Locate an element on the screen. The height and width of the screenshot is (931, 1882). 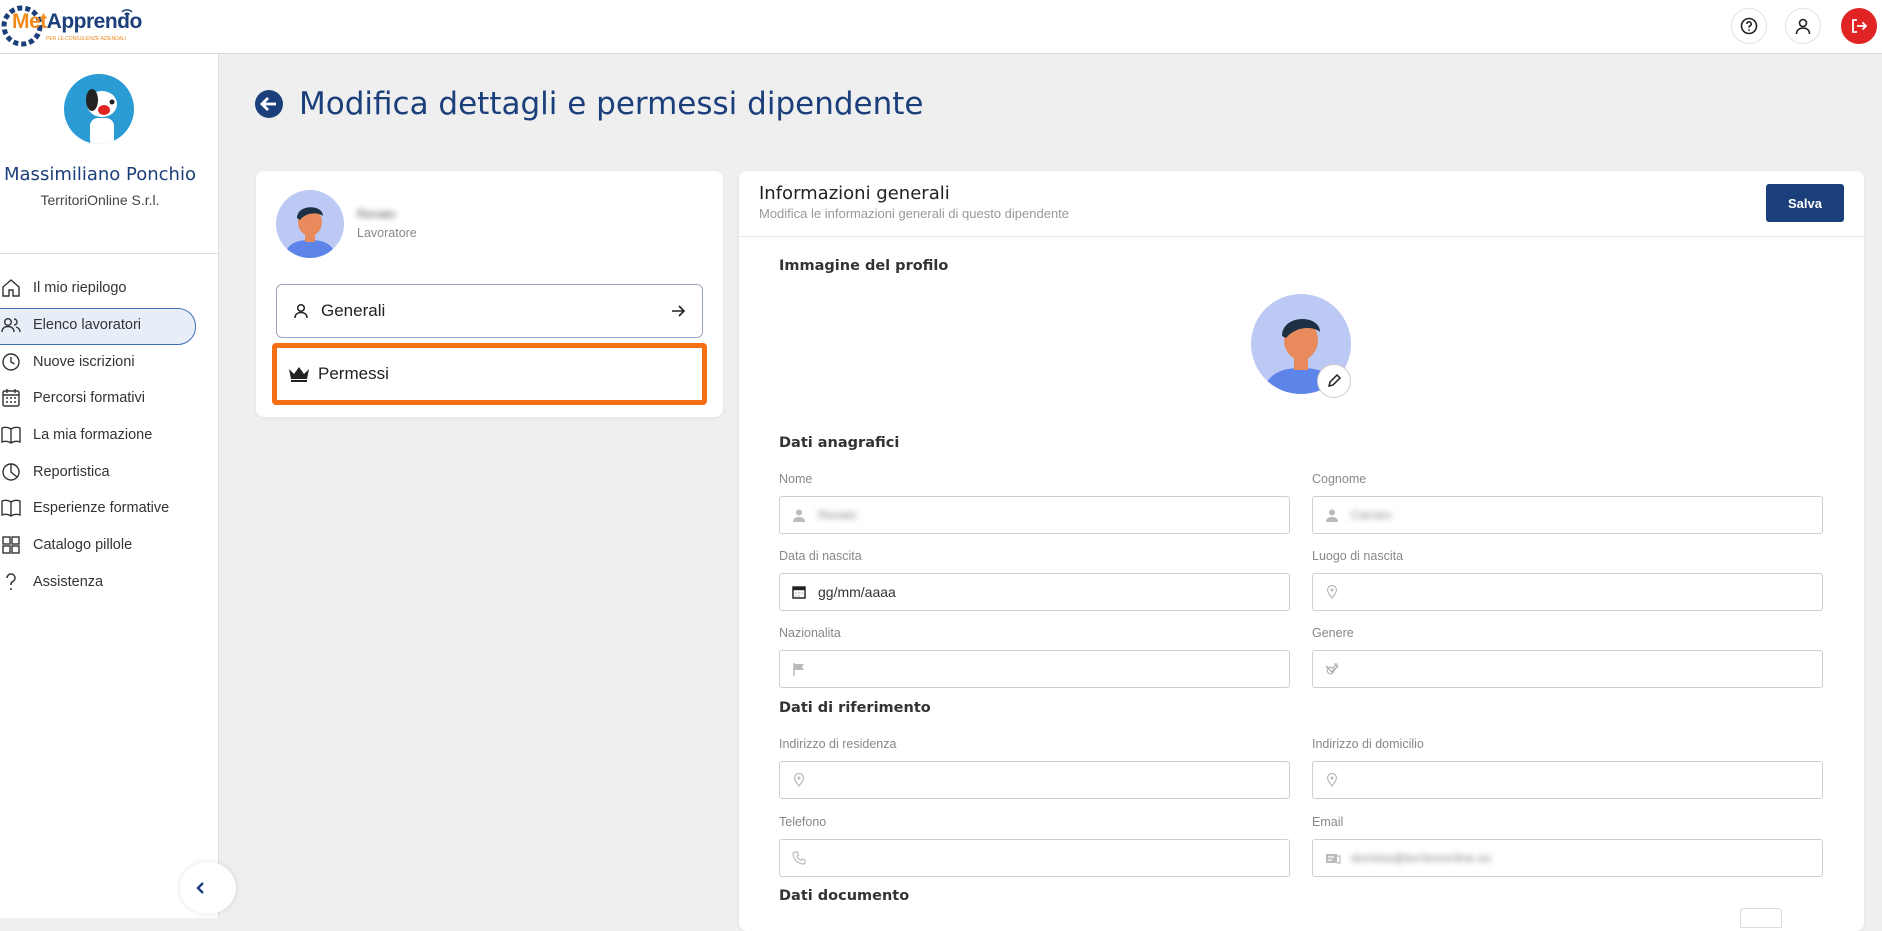
sidebar-item-reportistica: Reportistica is located at coordinates (109, 471).